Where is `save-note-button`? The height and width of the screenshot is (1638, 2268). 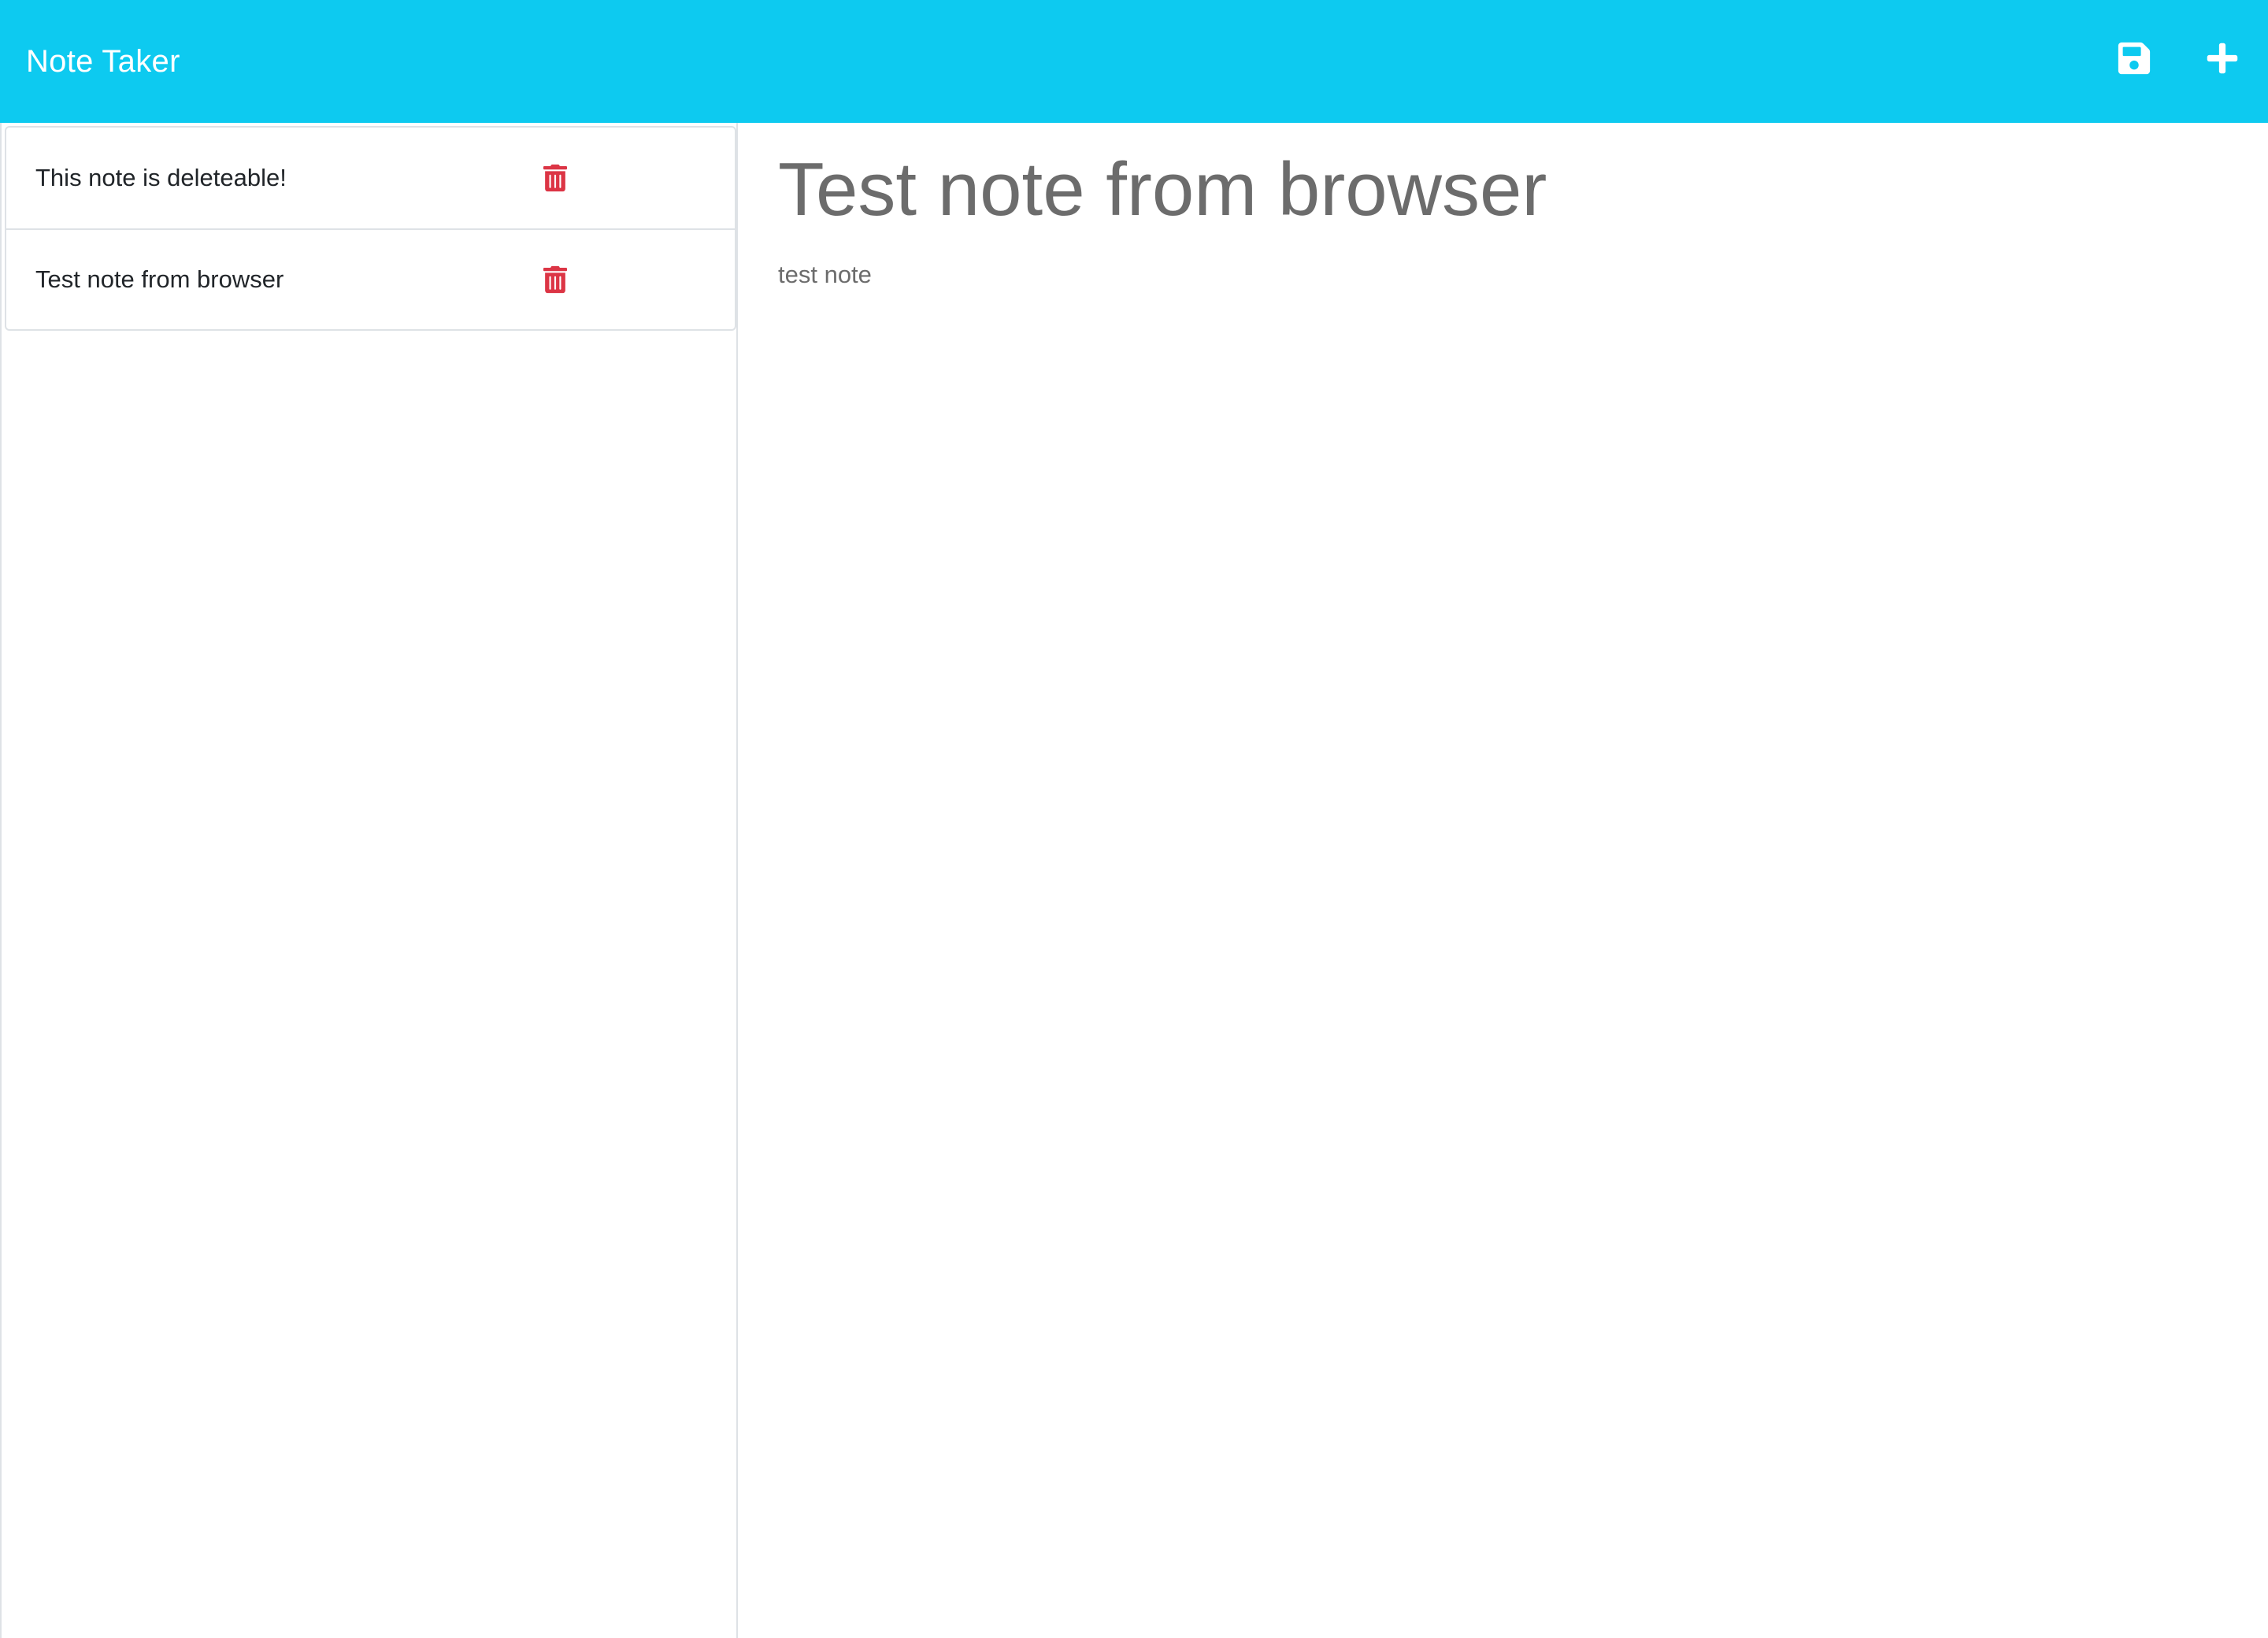 save-note-button is located at coordinates (2134, 58).